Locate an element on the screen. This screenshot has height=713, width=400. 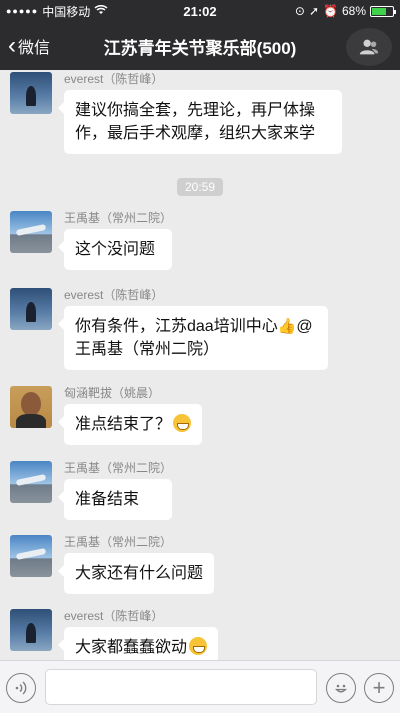
back-button: ‹ 微信 is located at coordinates (25, 46).